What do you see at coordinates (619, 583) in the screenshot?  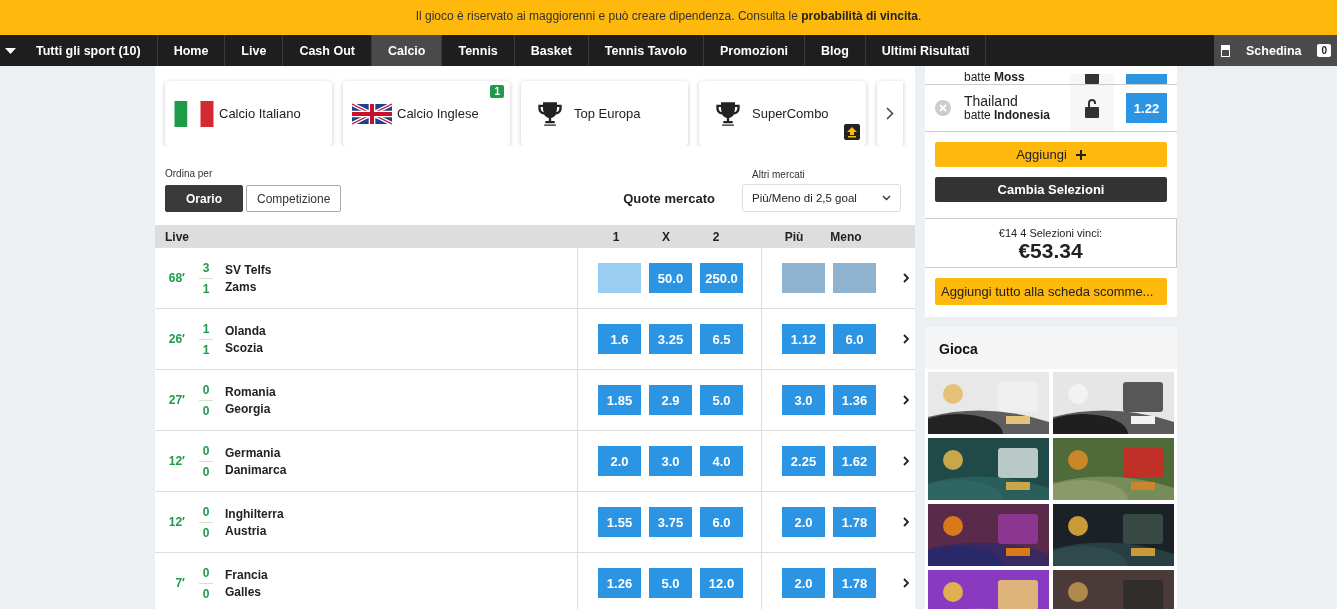 I see `odds-button: 1.26` at bounding box center [619, 583].